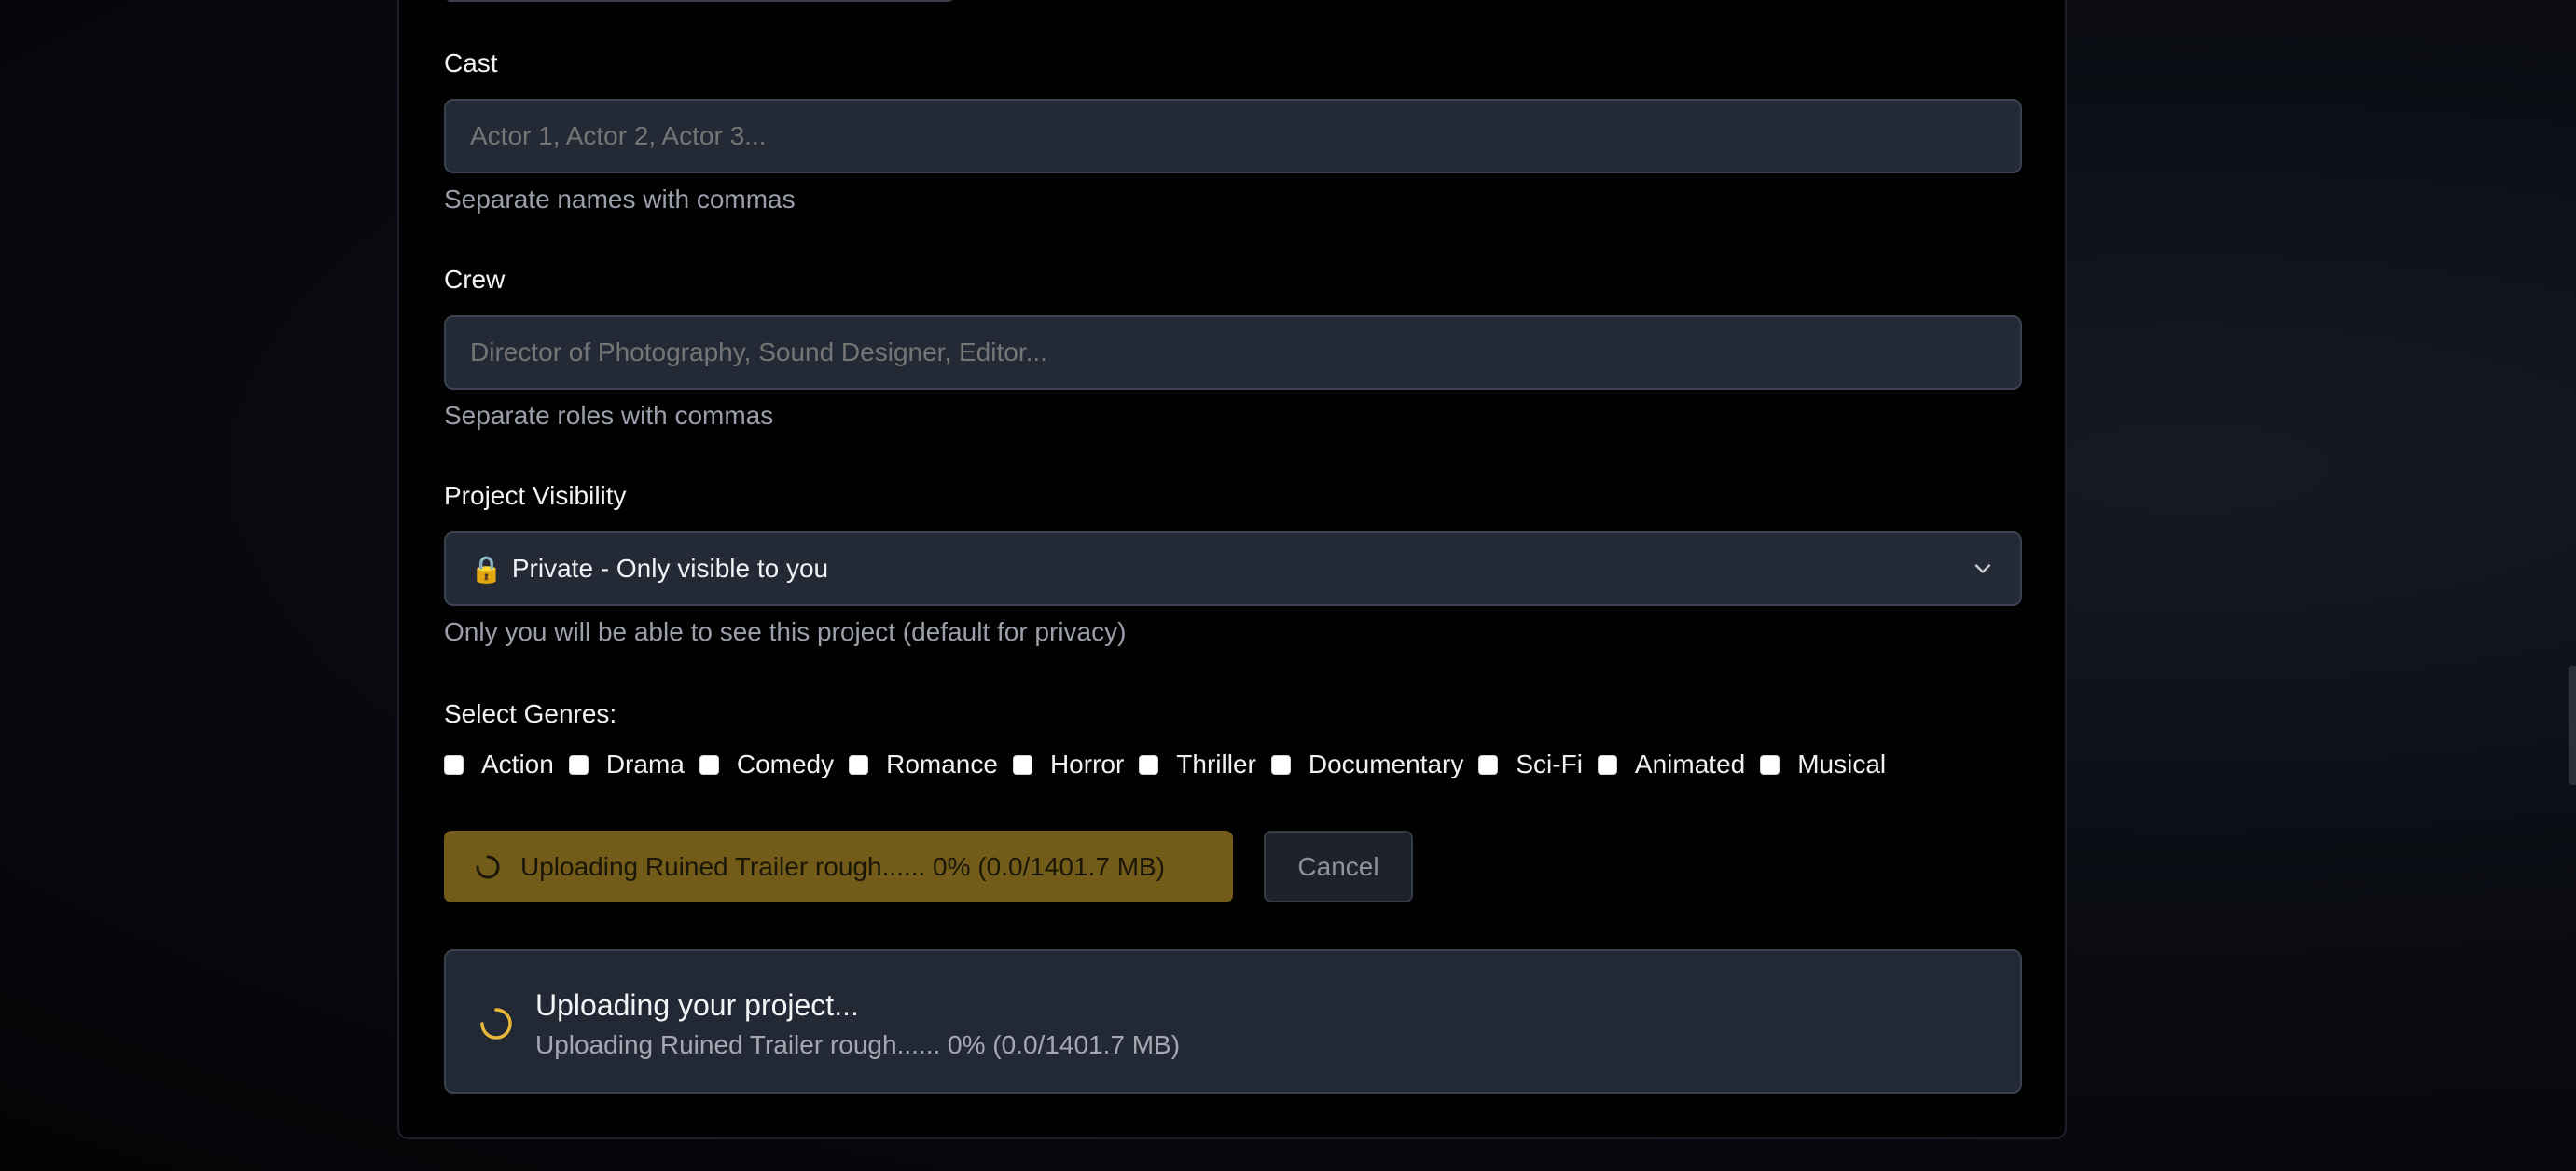 This screenshot has width=2576, height=1171. What do you see at coordinates (1982, 568) in the screenshot?
I see `chevron-down-icon` at bounding box center [1982, 568].